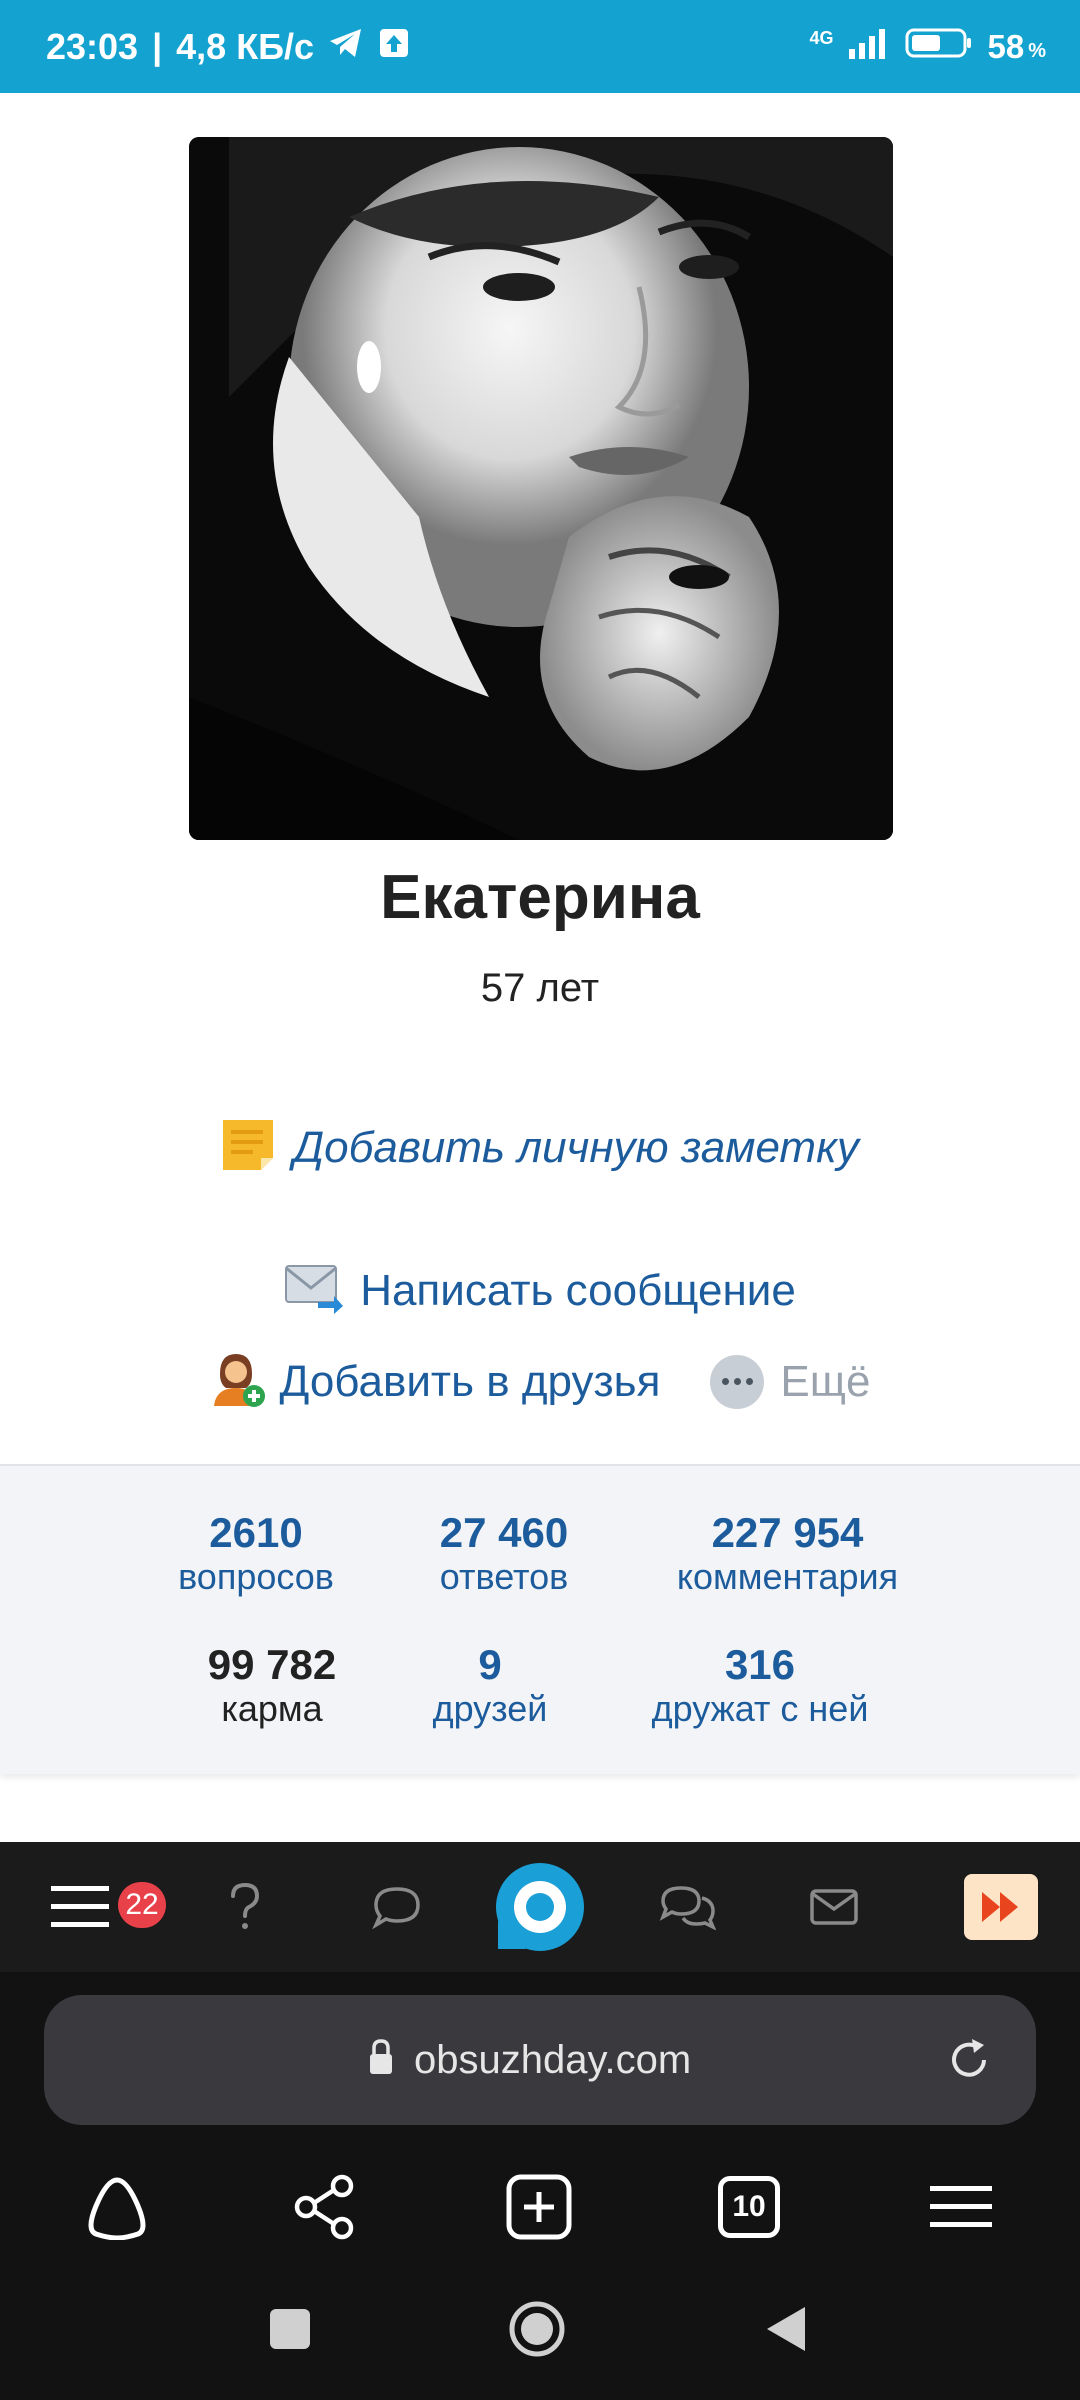 The height and width of the screenshot is (2400, 1080). What do you see at coordinates (92, 46) in the screenshot?
I see `clock: 23:03` at bounding box center [92, 46].